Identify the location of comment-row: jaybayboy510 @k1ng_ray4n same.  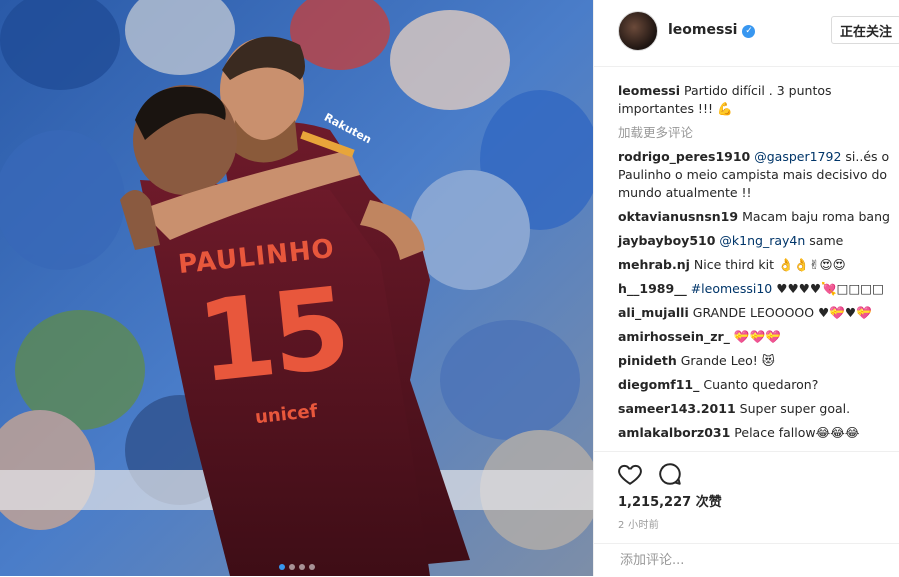
(754, 241).